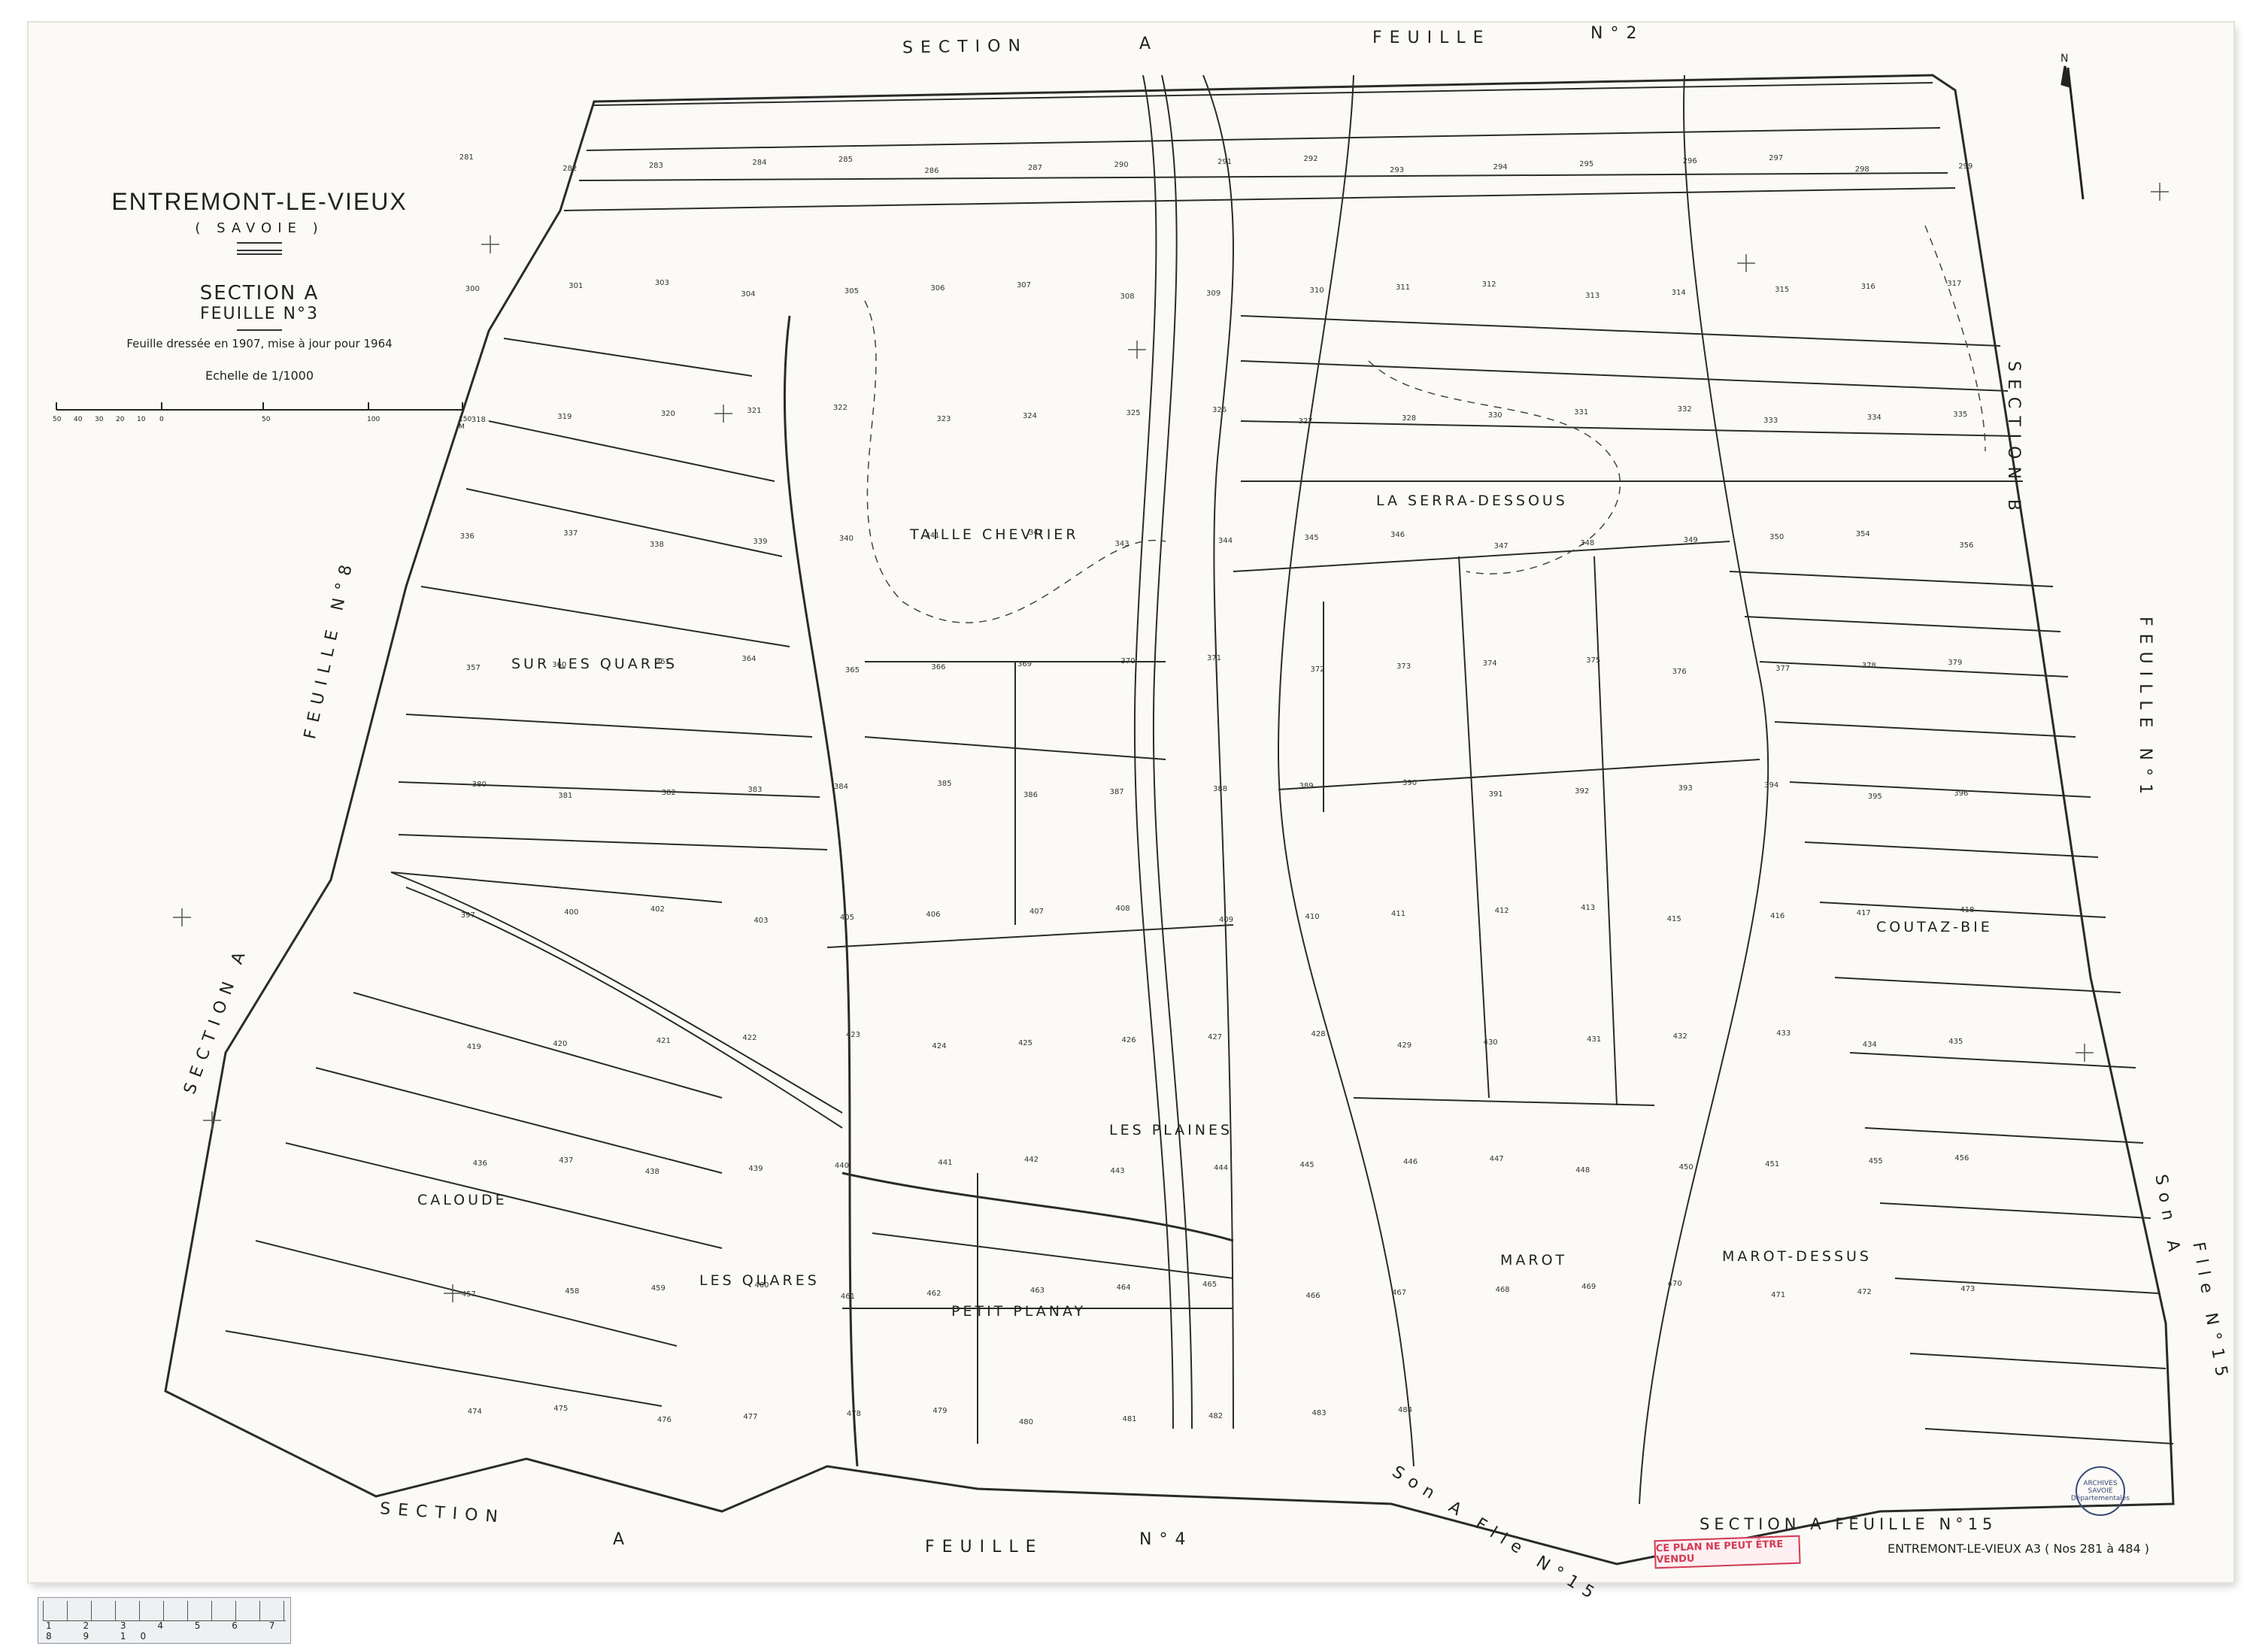 The width and height of the screenshot is (2256, 1652). I want to click on parcel-number: 431, so click(1594, 1039).